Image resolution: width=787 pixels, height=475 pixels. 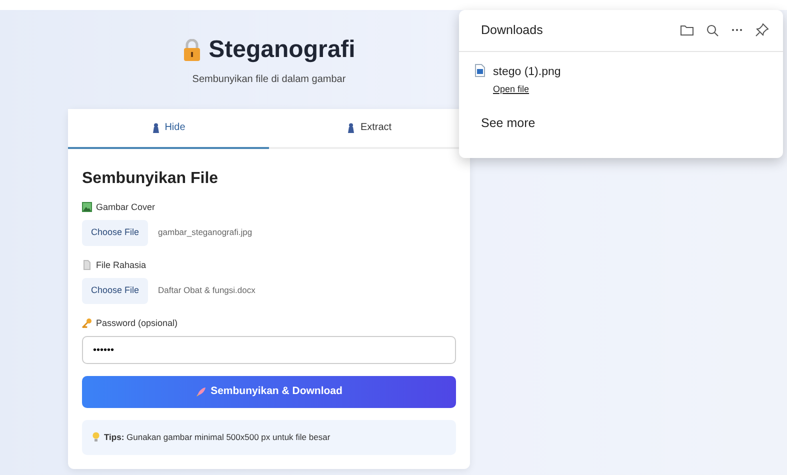 What do you see at coordinates (207, 291) in the screenshot?
I see `file-name: Daftar Obat & fungsi.docx` at bounding box center [207, 291].